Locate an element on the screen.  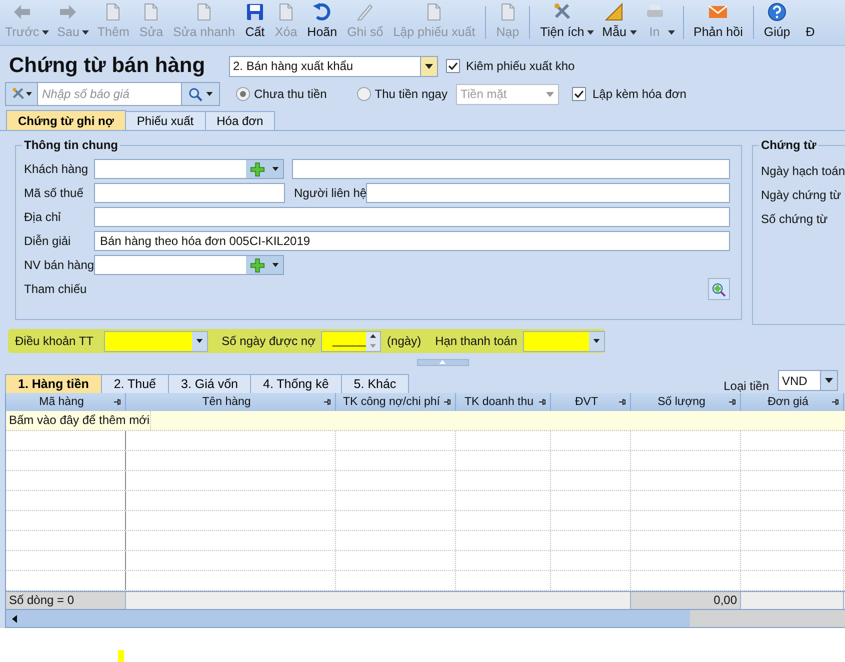
field-label: Hạn thanh toán is located at coordinates (476, 341).